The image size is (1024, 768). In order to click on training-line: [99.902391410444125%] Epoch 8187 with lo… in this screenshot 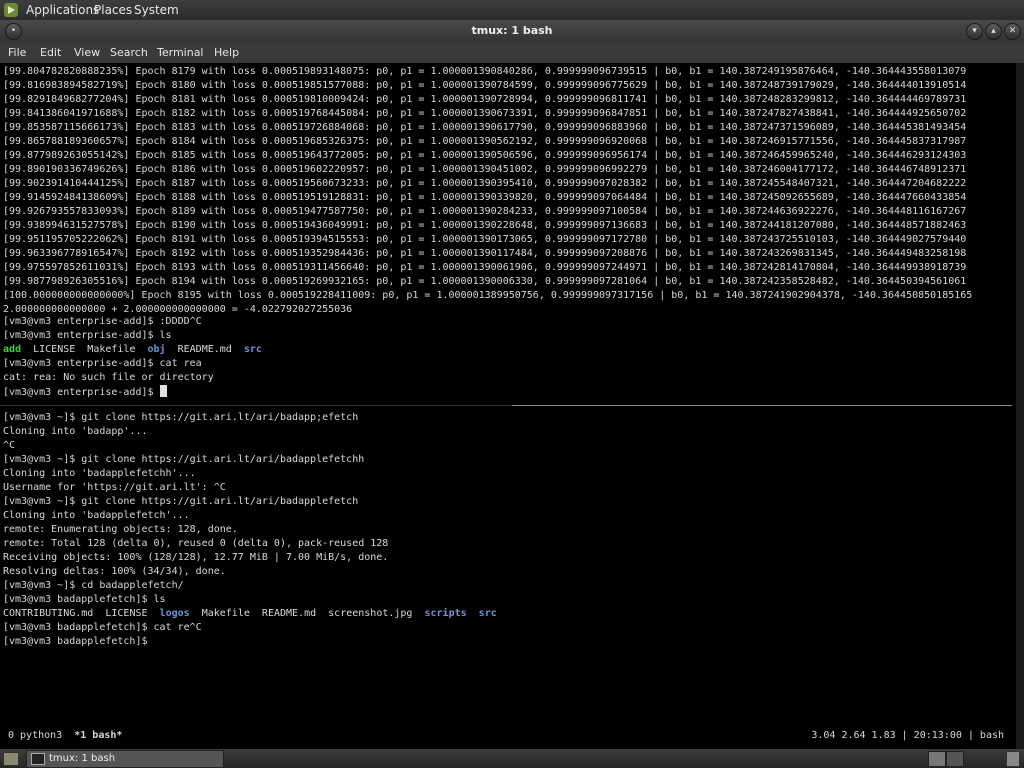, I will do `click(485, 183)`.